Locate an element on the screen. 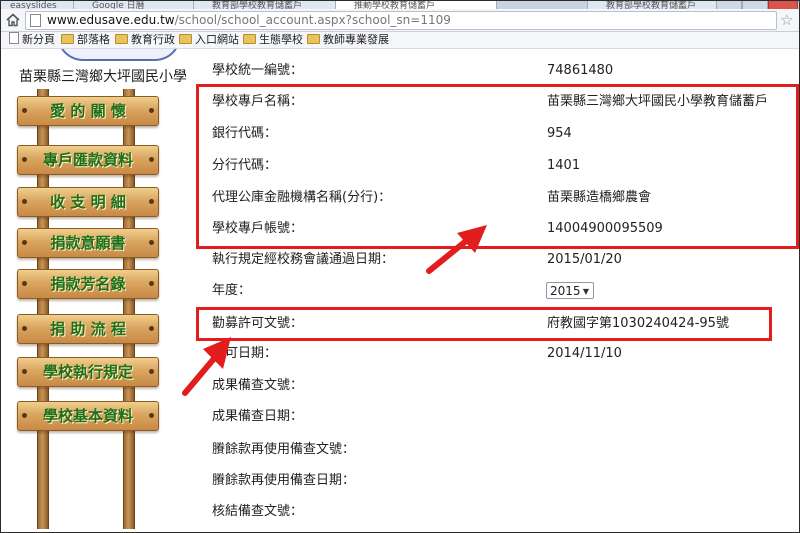 This screenshot has height=533, width=800. menu-label: 捐款意願書 is located at coordinates (88, 243).